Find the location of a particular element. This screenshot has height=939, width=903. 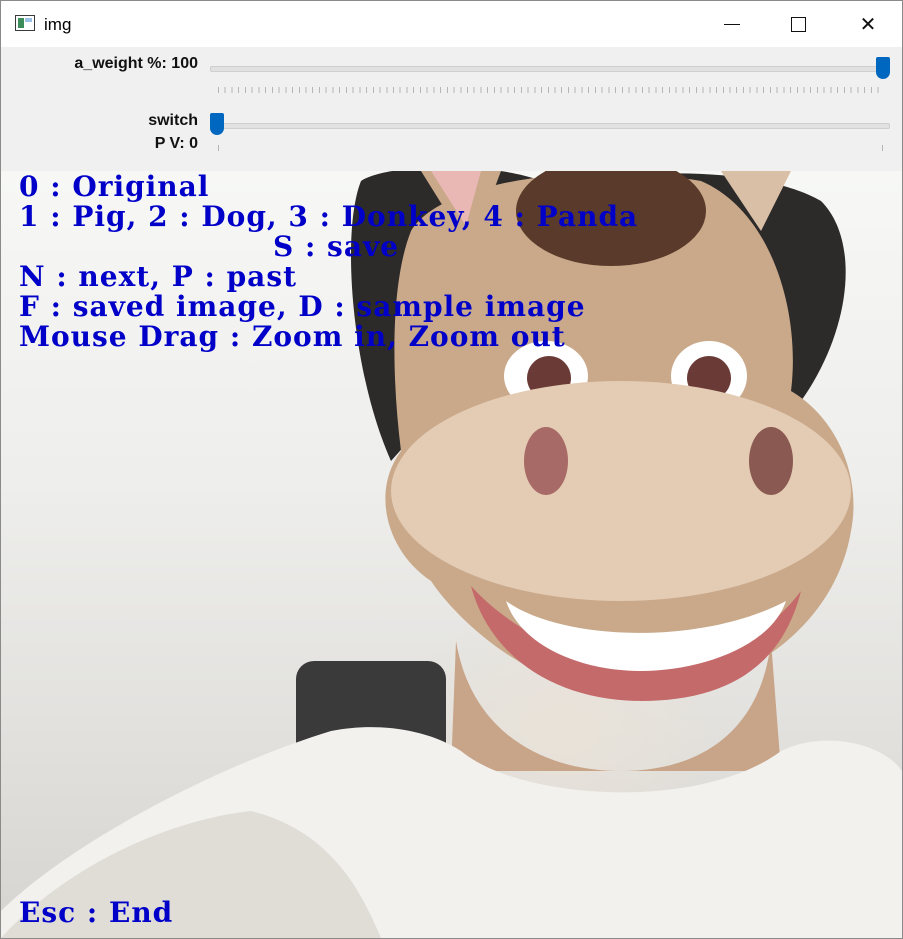

a-weight-slider-ticks is located at coordinates (551, 90).